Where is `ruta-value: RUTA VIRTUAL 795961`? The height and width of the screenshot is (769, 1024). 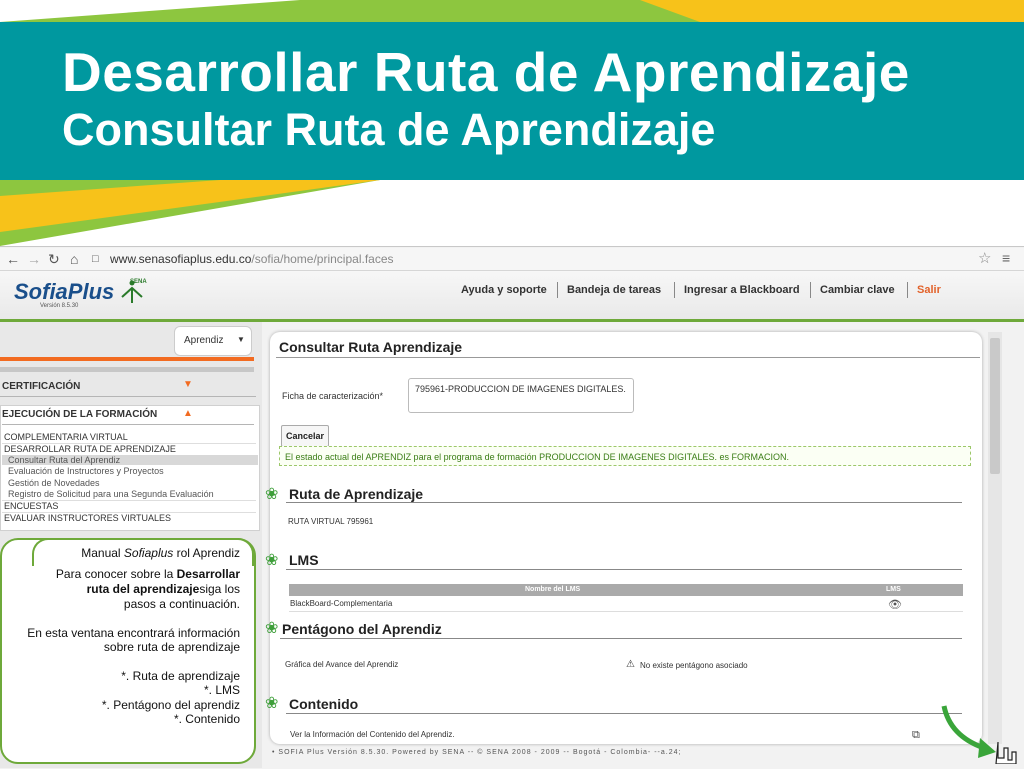 ruta-value: RUTA VIRTUAL 795961 is located at coordinates (331, 521).